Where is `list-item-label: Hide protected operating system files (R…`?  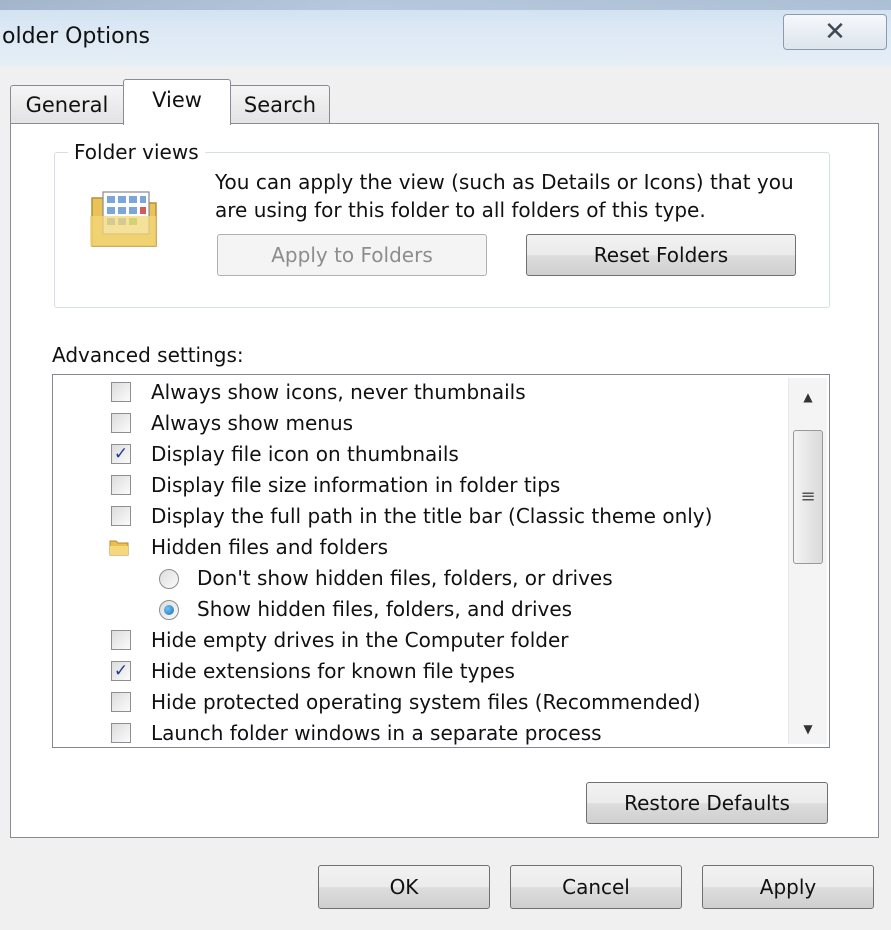 list-item-label: Hide protected operating system files (R… is located at coordinates (426, 702).